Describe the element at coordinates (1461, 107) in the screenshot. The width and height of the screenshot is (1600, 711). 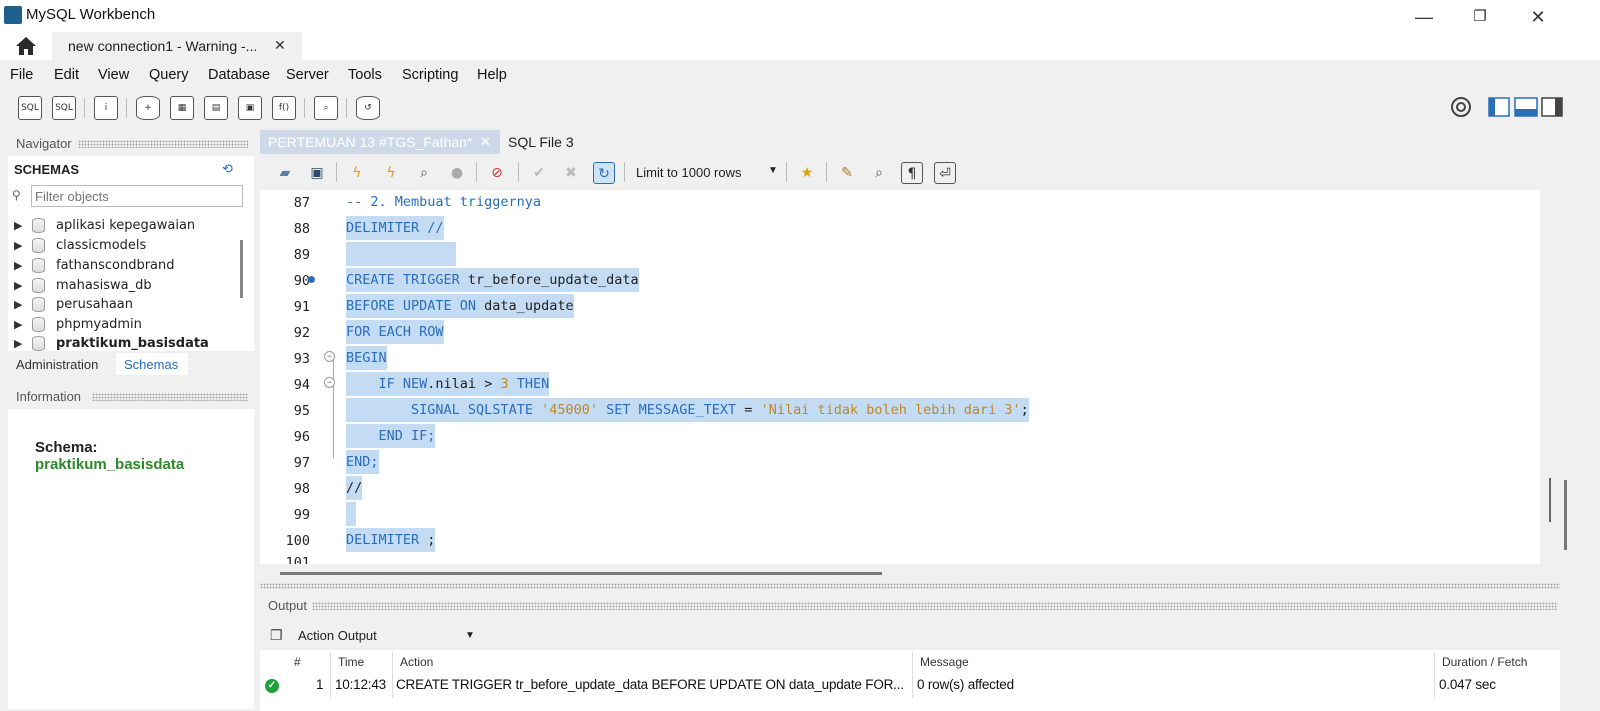
I see `settings-icon` at that location.